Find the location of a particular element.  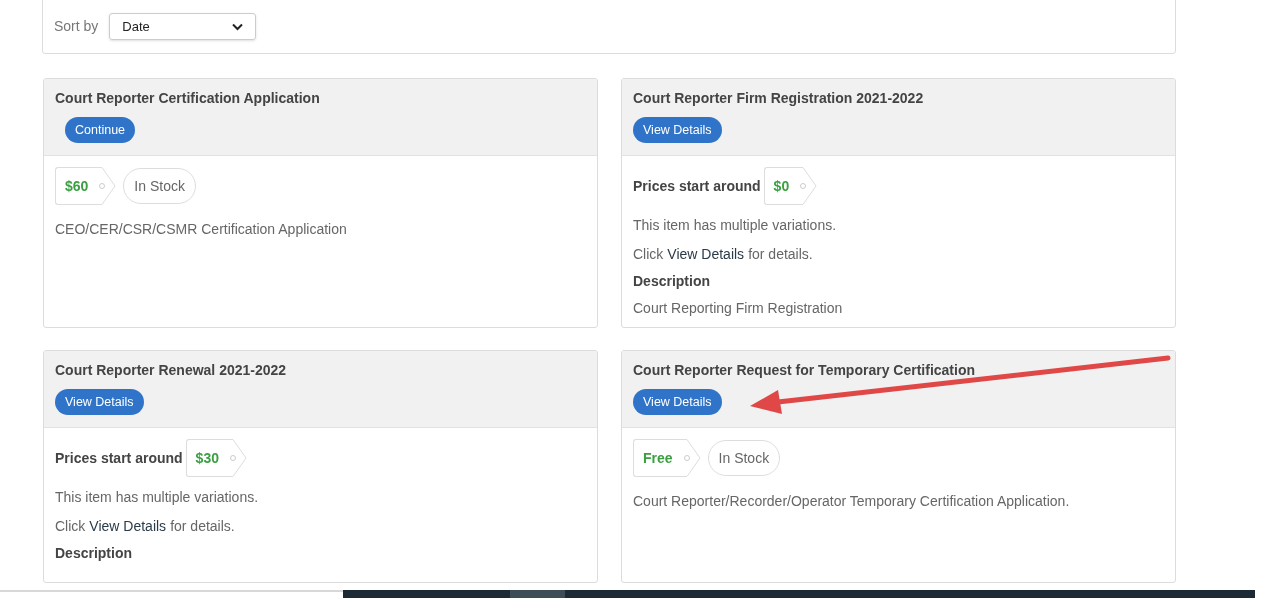

chevron-down-icon is located at coordinates (238, 26).